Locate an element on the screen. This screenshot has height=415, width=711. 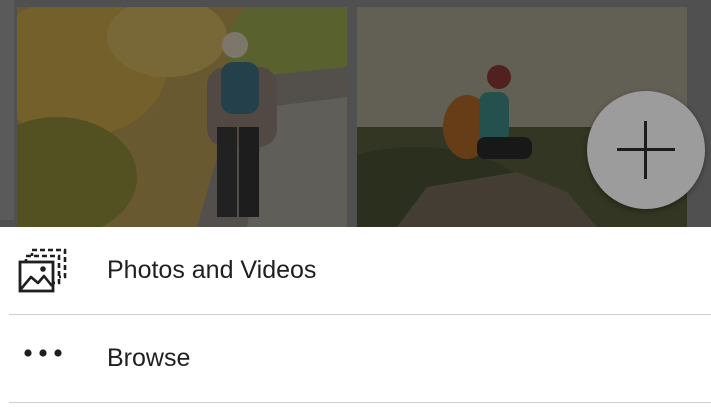
sheet-item-label: Browse is located at coordinates (149, 358).